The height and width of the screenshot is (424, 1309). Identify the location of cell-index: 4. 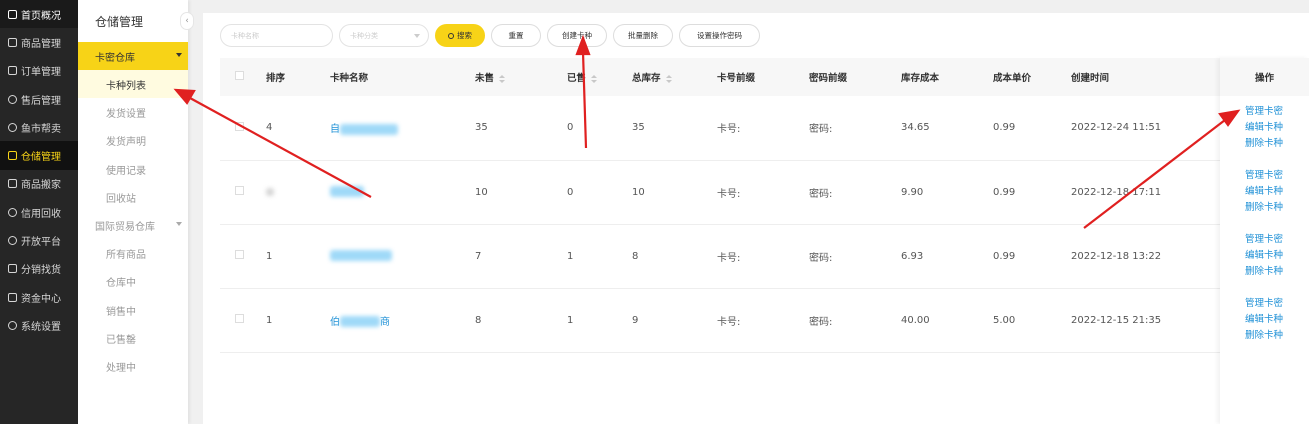
(298, 128).